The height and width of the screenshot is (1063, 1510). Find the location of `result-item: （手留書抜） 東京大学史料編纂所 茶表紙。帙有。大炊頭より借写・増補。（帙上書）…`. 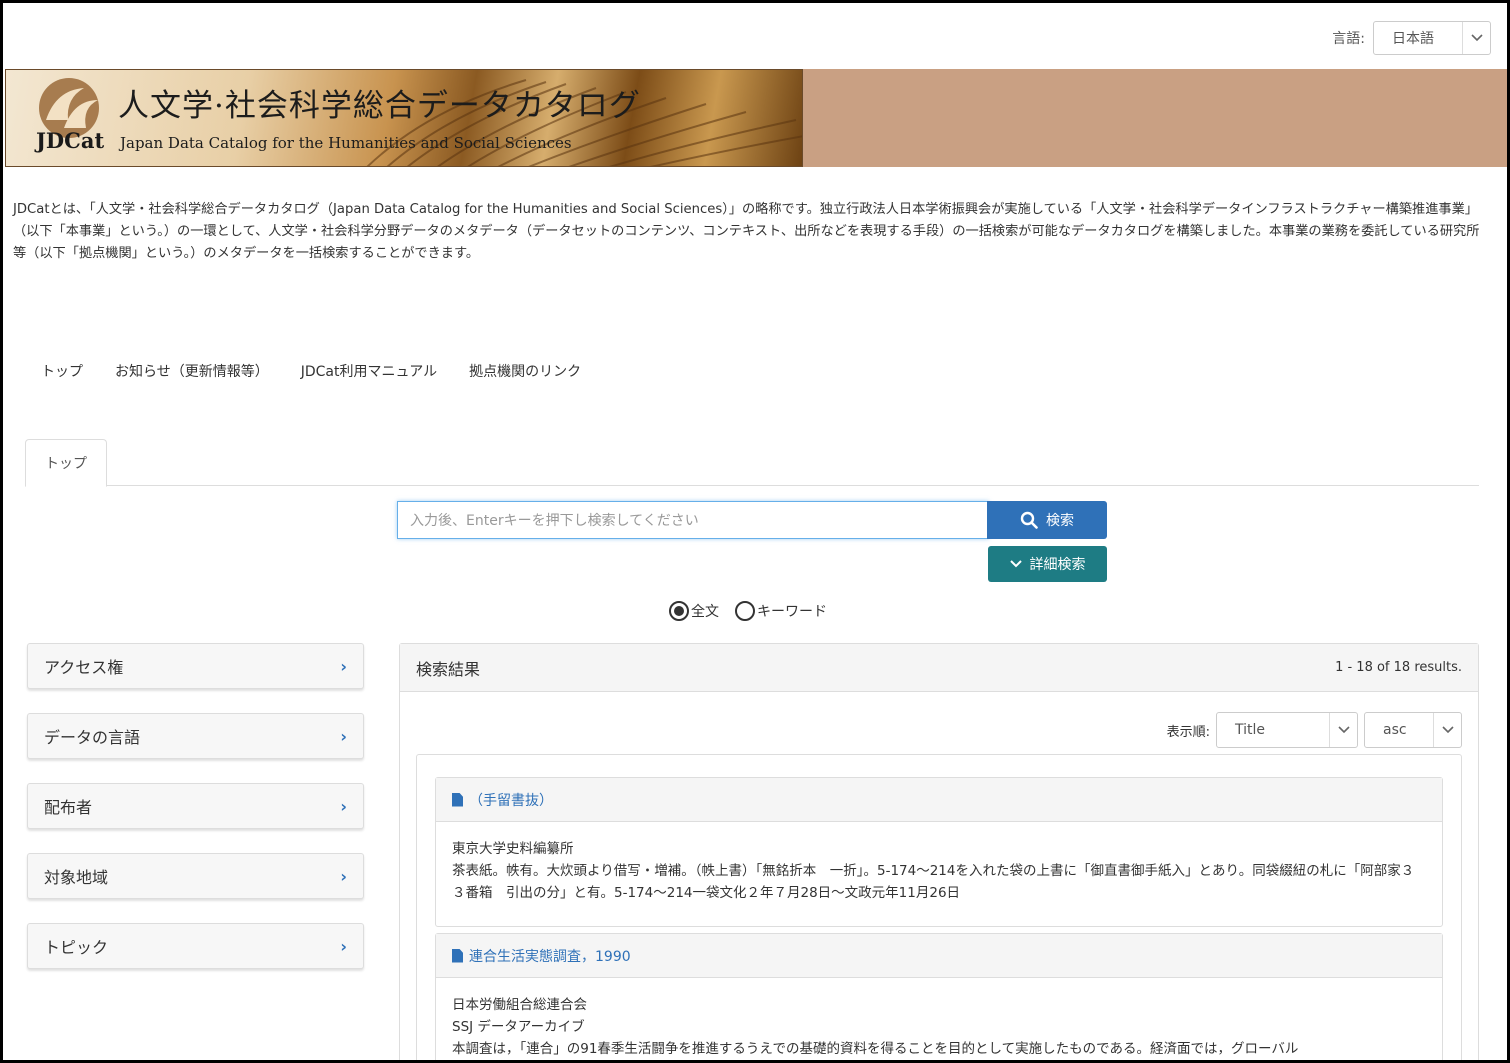

result-item: （手留書抜） 東京大学史料編纂所 茶表紙。帙有。大炊頭より借写・増補。（帙上書）… is located at coordinates (939, 852).